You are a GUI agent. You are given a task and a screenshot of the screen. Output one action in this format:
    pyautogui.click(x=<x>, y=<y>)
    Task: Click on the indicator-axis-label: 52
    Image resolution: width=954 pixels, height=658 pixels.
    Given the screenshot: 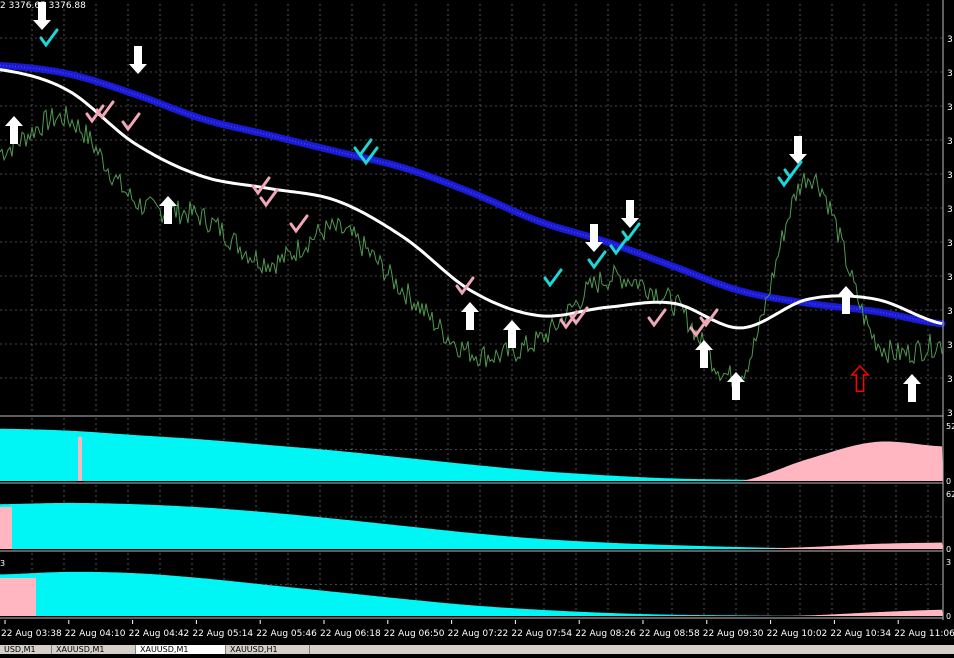 What is the action you would take?
    pyautogui.click(x=950, y=426)
    